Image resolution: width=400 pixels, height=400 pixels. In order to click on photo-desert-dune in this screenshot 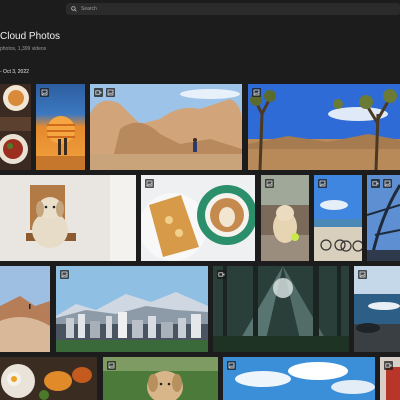, I will do `click(25, 309)`.